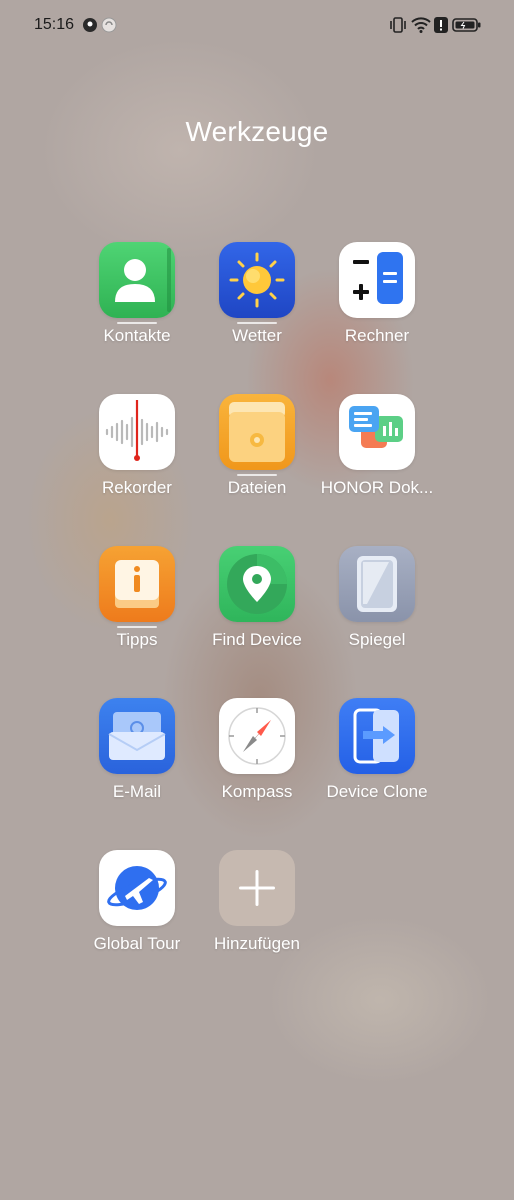 The image size is (514, 1200). I want to click on app-kontakte: Kontakte, so click(137, 307).